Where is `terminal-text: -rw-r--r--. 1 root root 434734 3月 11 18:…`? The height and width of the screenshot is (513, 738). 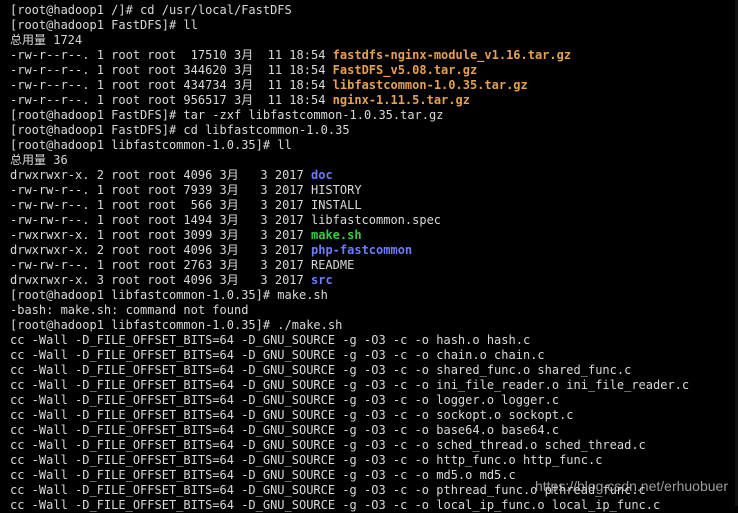
terminal-text: -rw-r--r--. 1 root root 434734 3月 11 18:… is located at coordinates (171, 85).